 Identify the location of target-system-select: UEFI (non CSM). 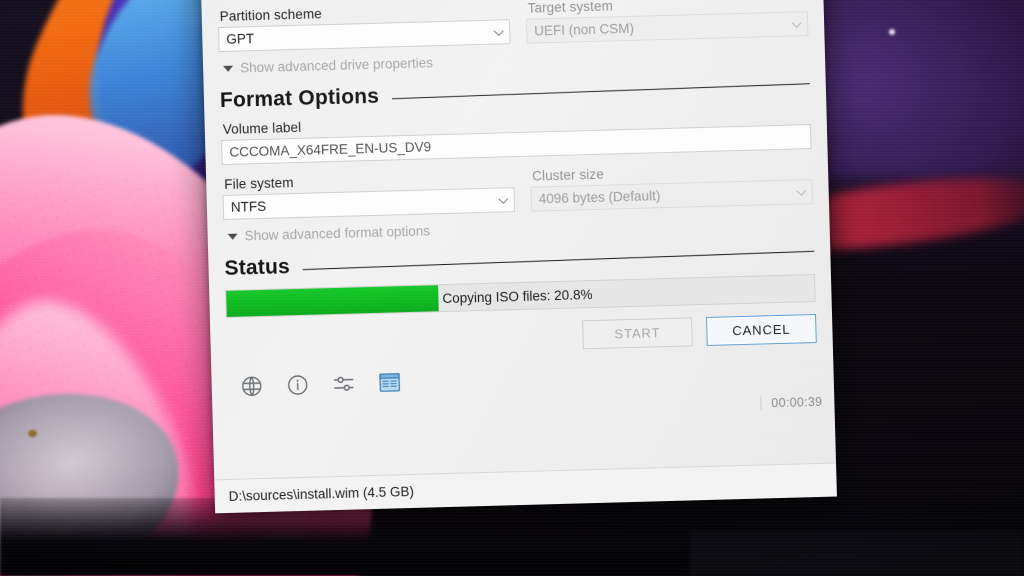
(667, 27).